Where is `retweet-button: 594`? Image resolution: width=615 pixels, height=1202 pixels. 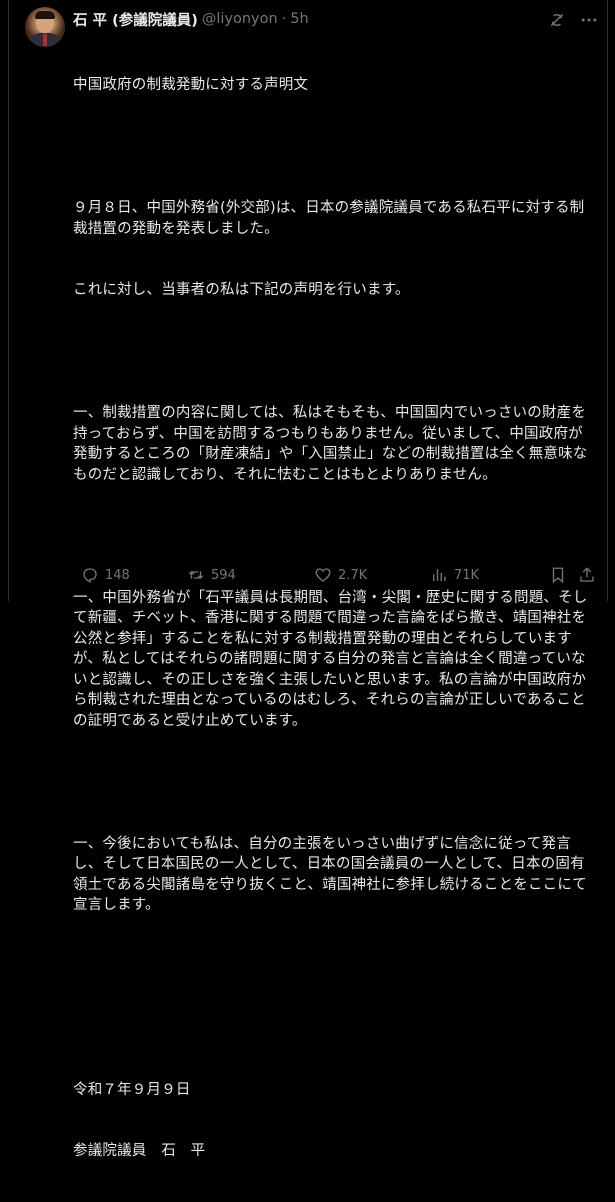 retweet-button: 594 is located at coordinates (211, 575).